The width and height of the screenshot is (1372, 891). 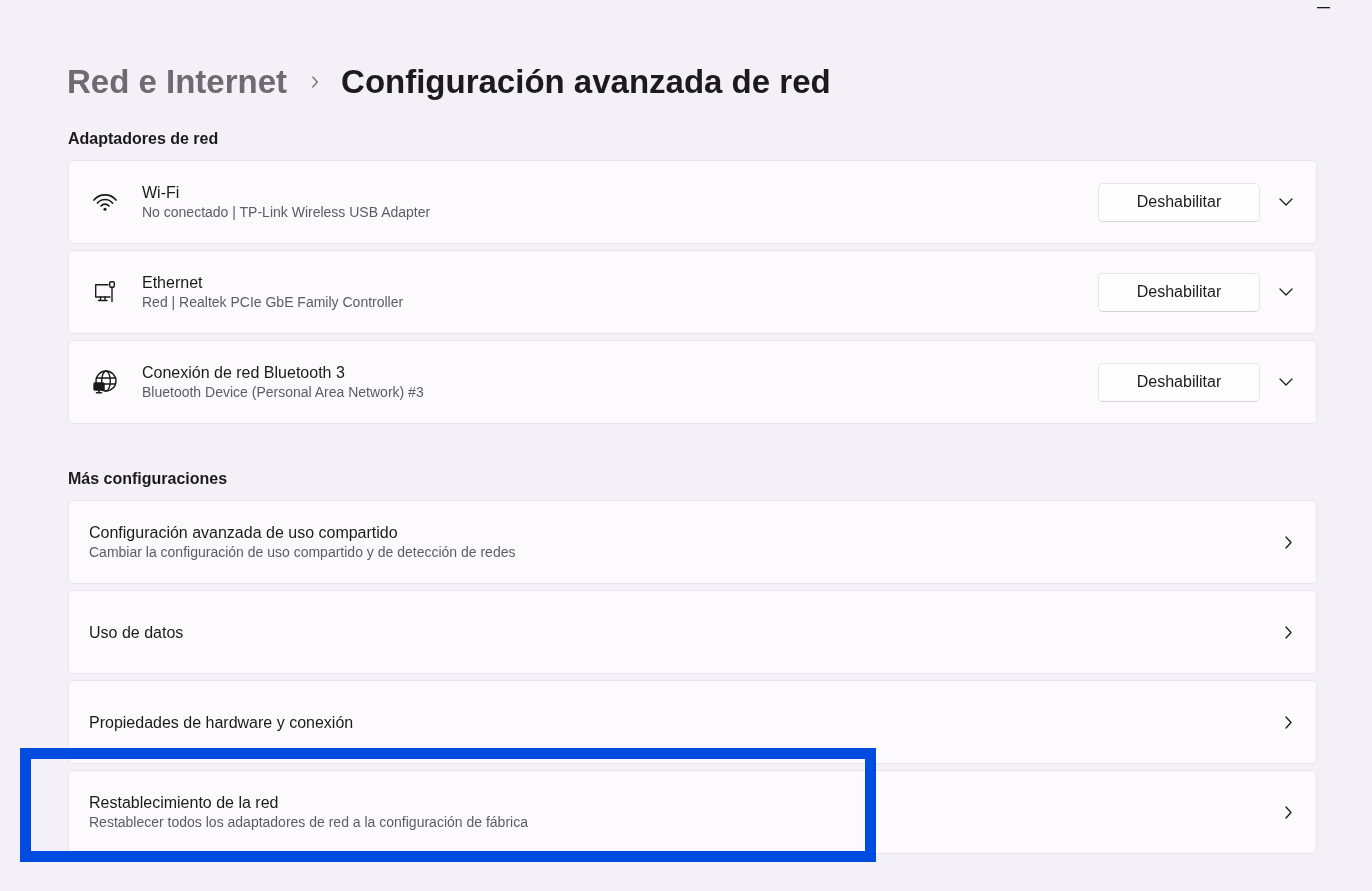 I want to click on setting-description: Restablecer todos los adaptadores de red a la configuración de fábrica, so click(x=309, y=822).